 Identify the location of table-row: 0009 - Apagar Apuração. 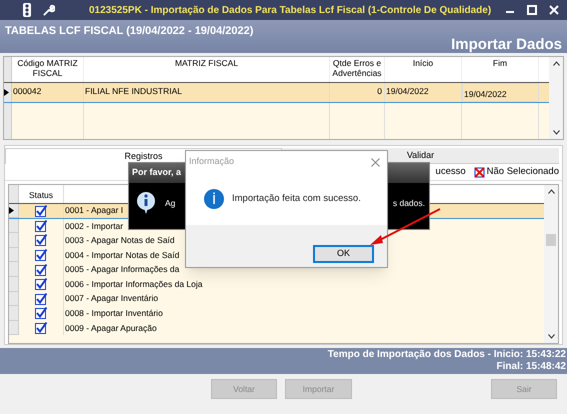
(276, 328).